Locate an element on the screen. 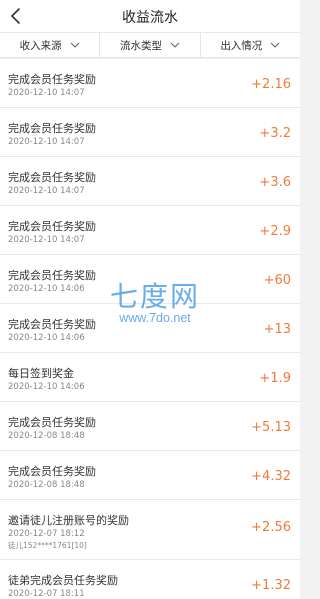 This screenshot has height=599, width=320. list-item: 徒弟完成会员任务奖励 2020-12-07 18:11 +1.32 is located at coordinates (150, 579).